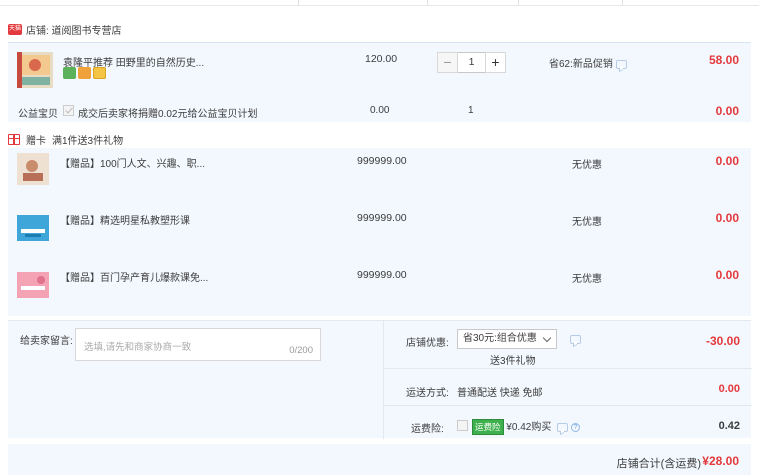 This screenshot has width=759, height=475. Describe the element at coordinates (14, 139) in the screenshot. I see `gift-icon` at that location.